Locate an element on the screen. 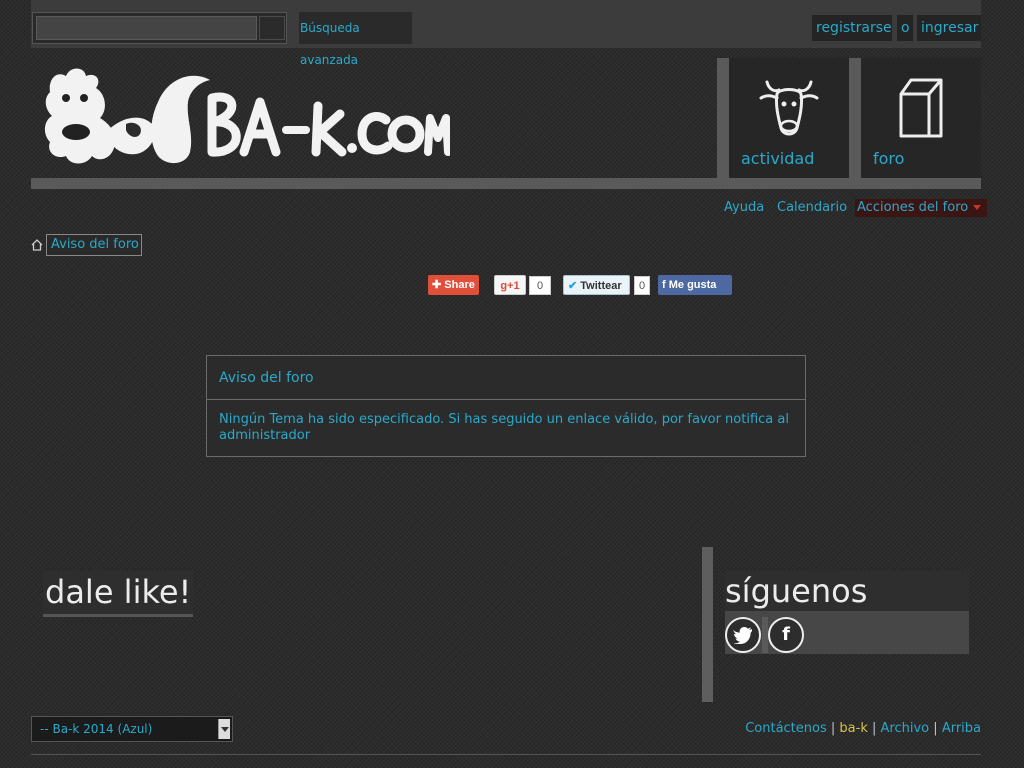 The height and width of the screenshot is (768, 1024). breadcrumb-current: Aviso del foro is located at coordinates (94, 245).